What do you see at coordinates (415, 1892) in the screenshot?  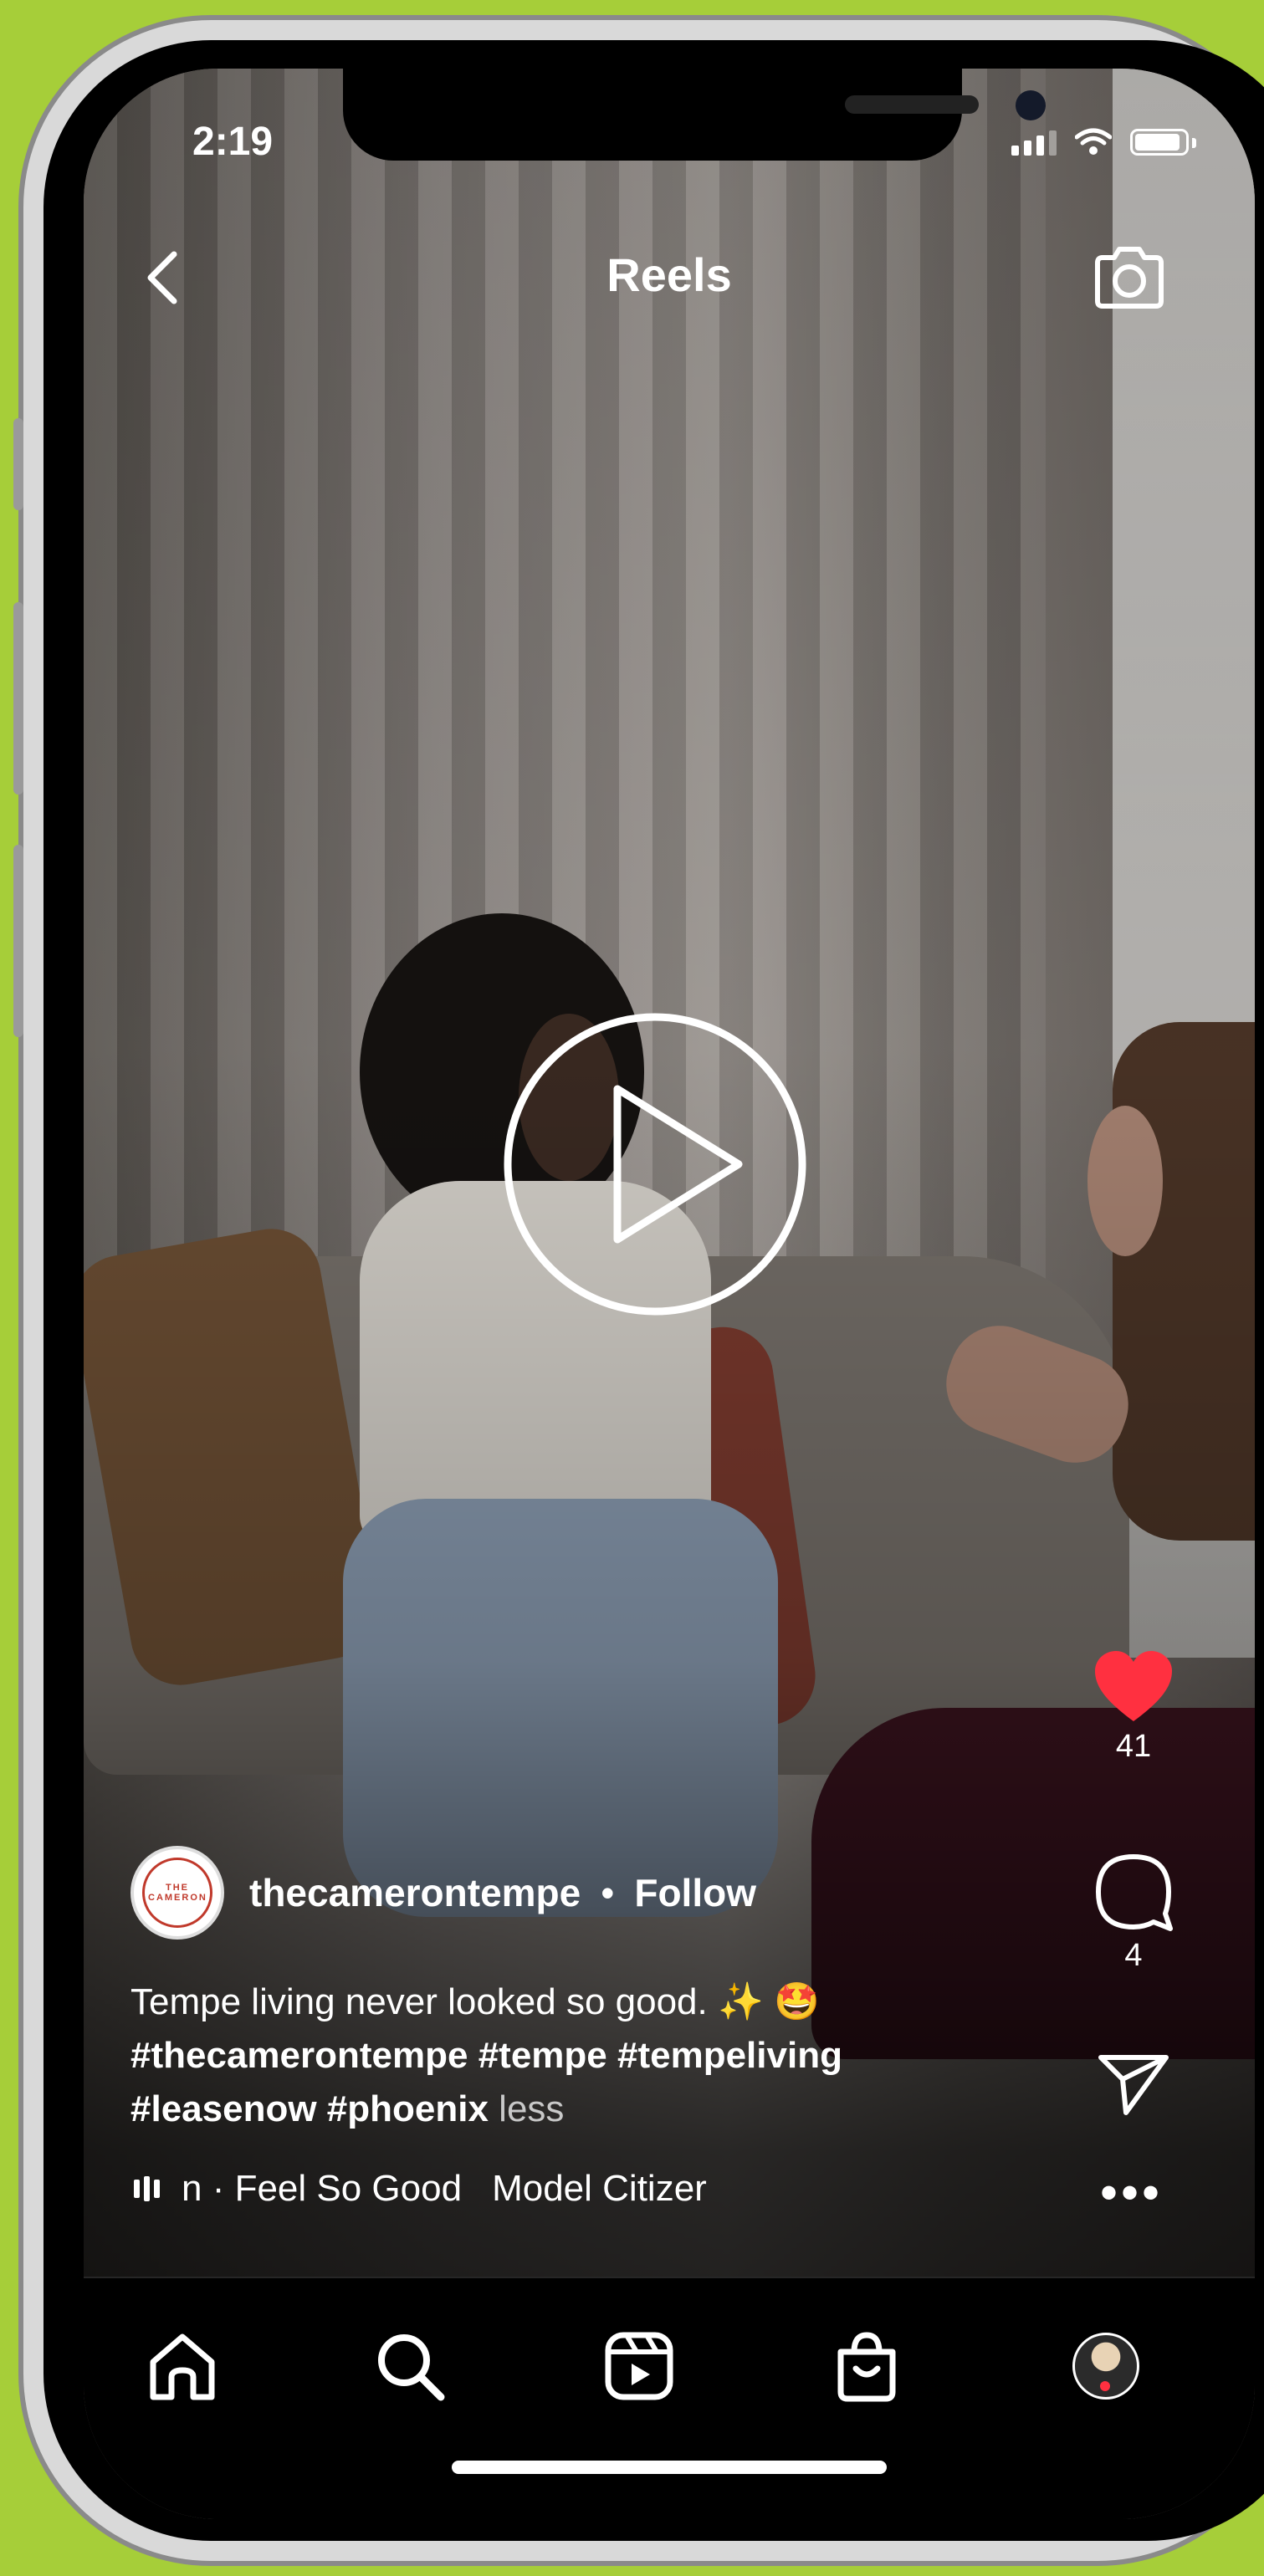 I see `author-username: thecamerontempe` at bounding box center [415, 1892].